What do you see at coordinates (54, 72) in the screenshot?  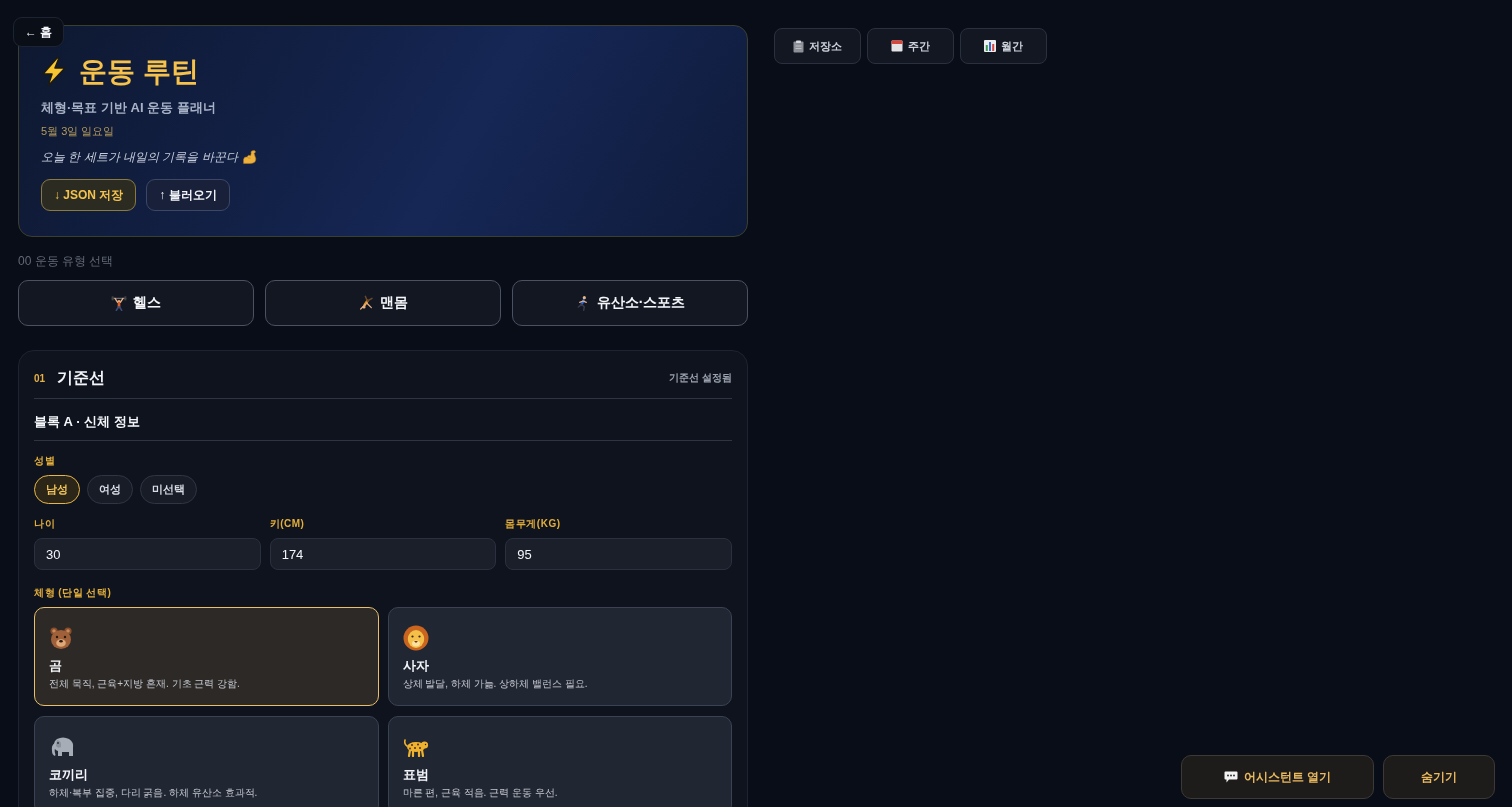 I see `lightning-icon` at bounding box center [54, 72].